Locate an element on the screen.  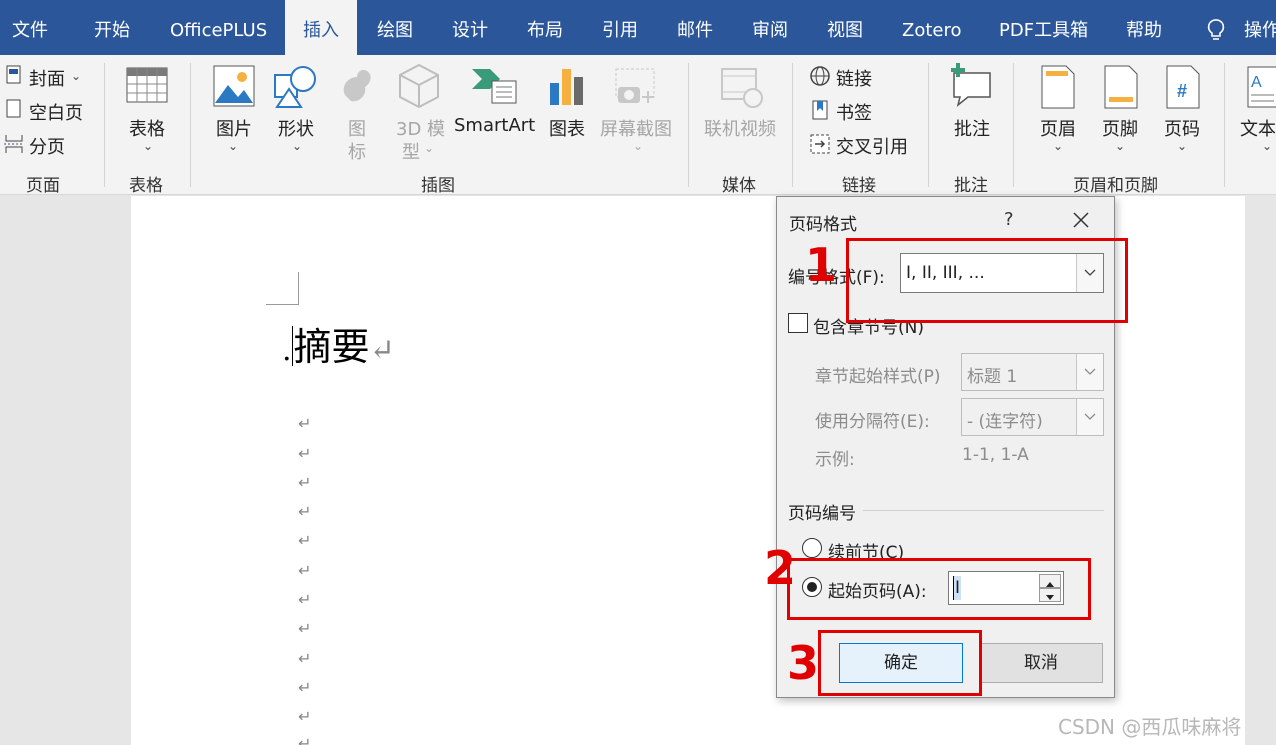
tab-file: 文件 is located at coordinates (30, 27).